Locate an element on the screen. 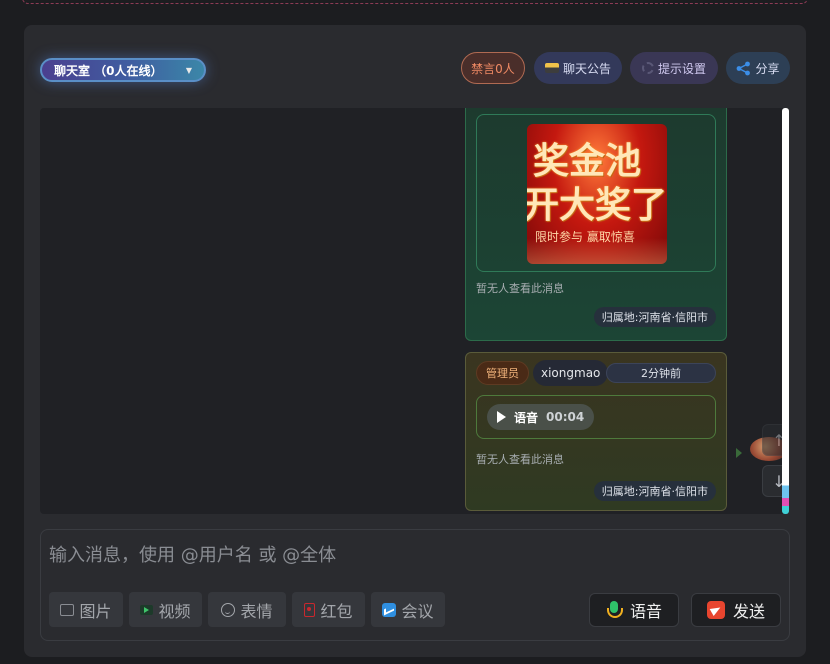 The width and height of the screenshot is (830, 664). poster-line-2: 开大奖了 is located at coordinates (597, 205).